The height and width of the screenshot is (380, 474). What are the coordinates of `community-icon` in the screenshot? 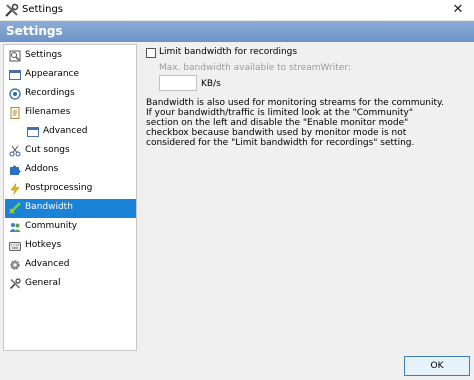 It's located at (15, 227).